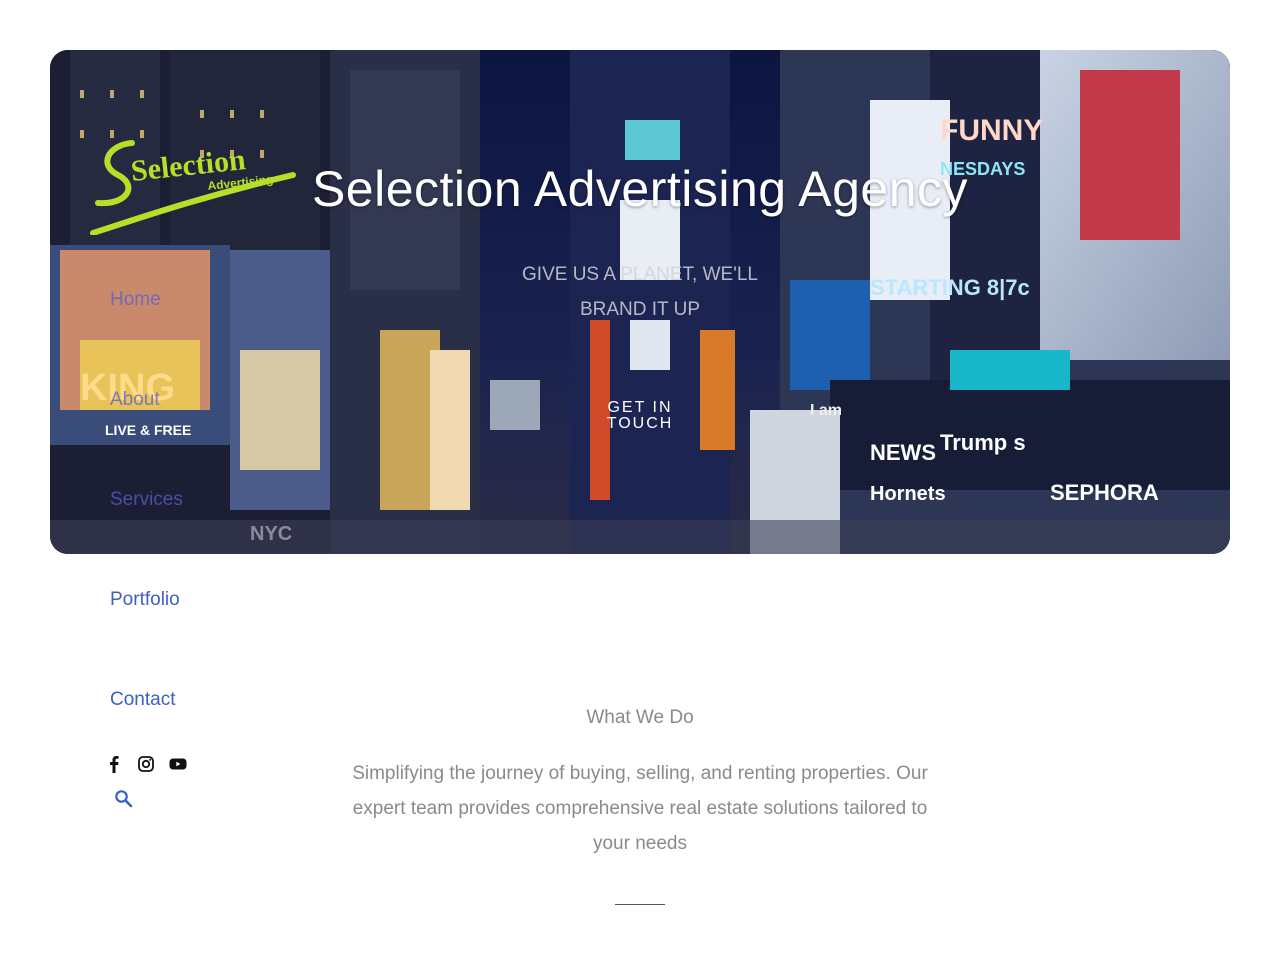 This screenshot has height=960, width=1280. Describe the element at coordinates (991, 130) in the screenshot. I see `svg-text: FUNNY` at that location.